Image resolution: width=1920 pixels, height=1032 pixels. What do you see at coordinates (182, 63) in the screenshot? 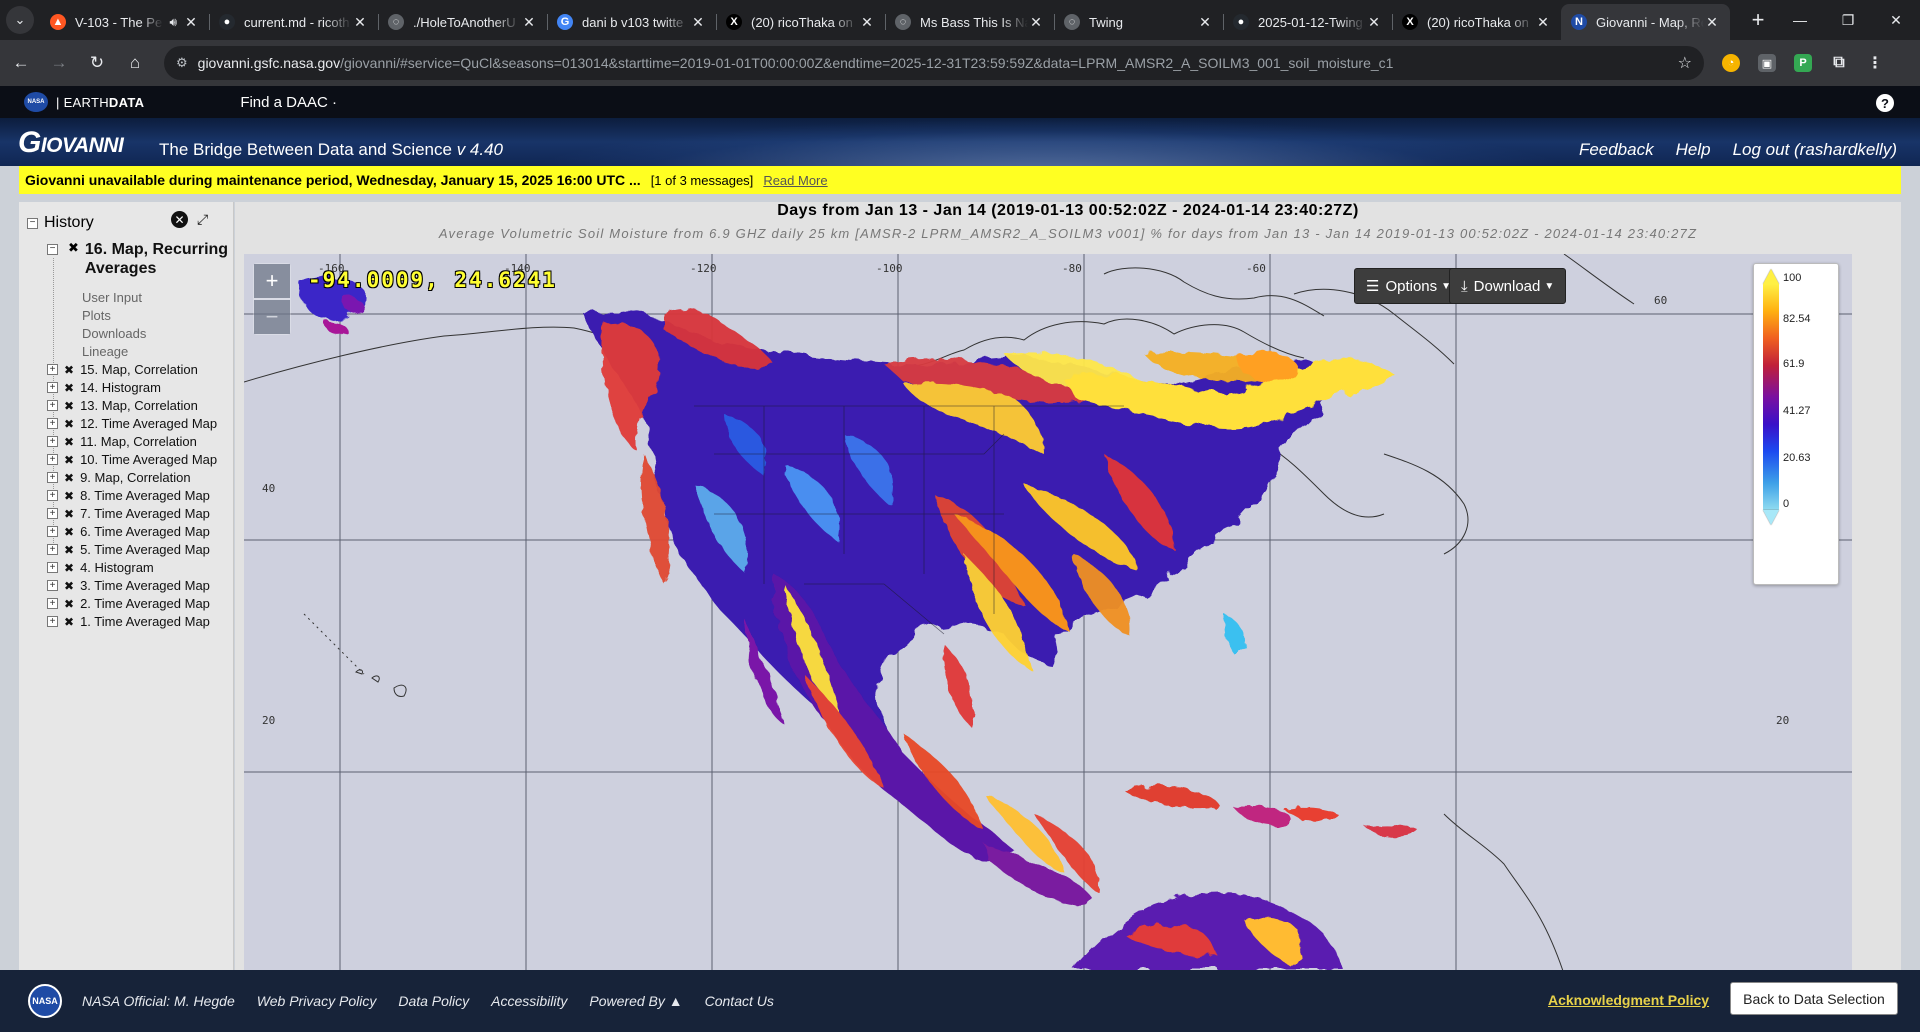
I see `site-info-icon: ⚙` at bounding box center [182, 63].